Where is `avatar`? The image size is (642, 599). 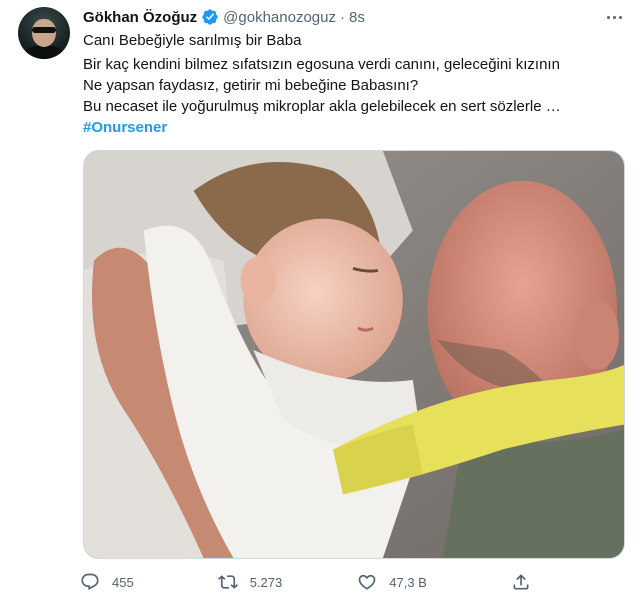 avatar is located at coordinates (44, 33).